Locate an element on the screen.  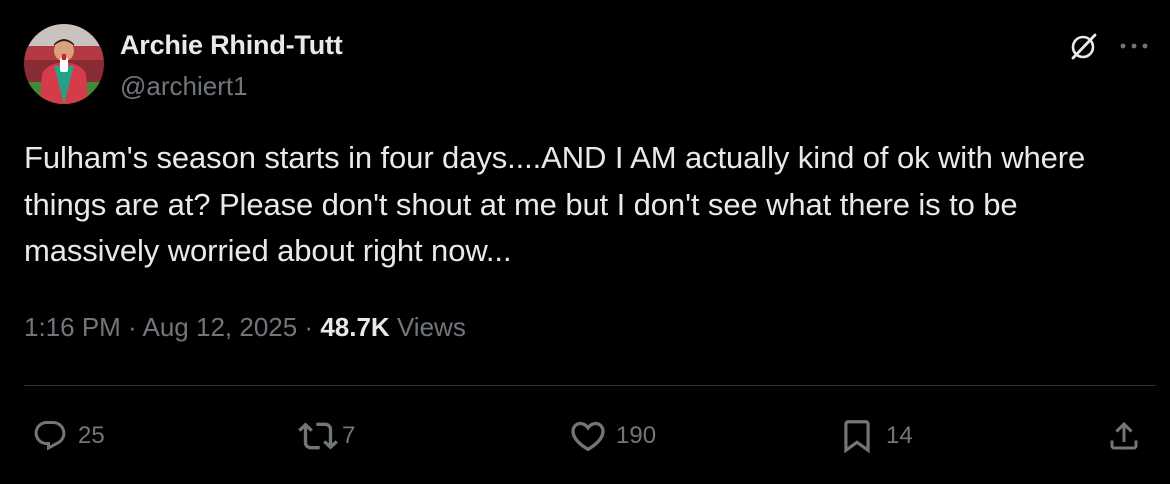
grok-icon is located at coordinates (1084, 46).